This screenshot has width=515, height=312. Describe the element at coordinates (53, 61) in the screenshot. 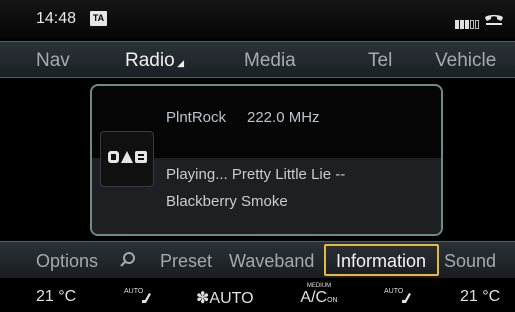

I see `menu-item-nav: Nav` at that location.